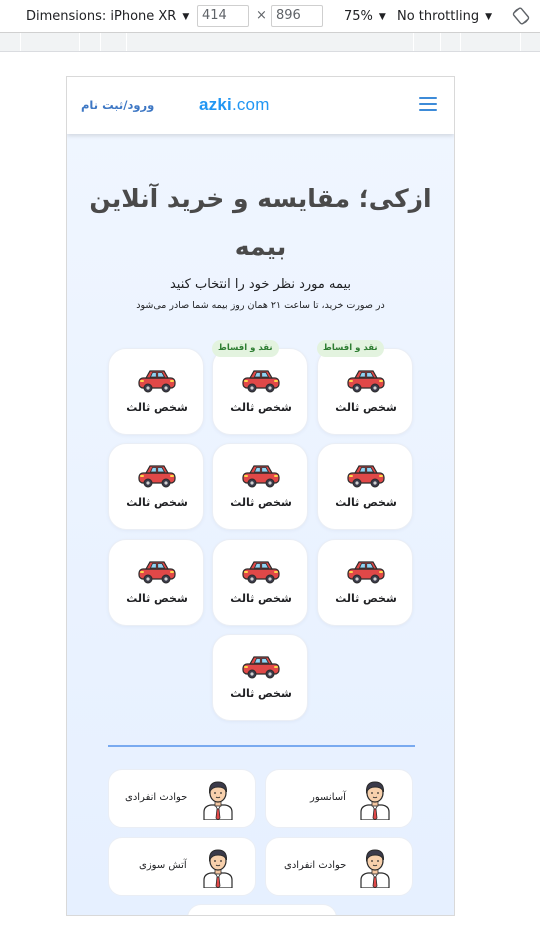 The image size is (540, 936). I want to click on hero-subtitle: بیمه مورد نظر خود را انتخاب کنید, so click(260, 284).